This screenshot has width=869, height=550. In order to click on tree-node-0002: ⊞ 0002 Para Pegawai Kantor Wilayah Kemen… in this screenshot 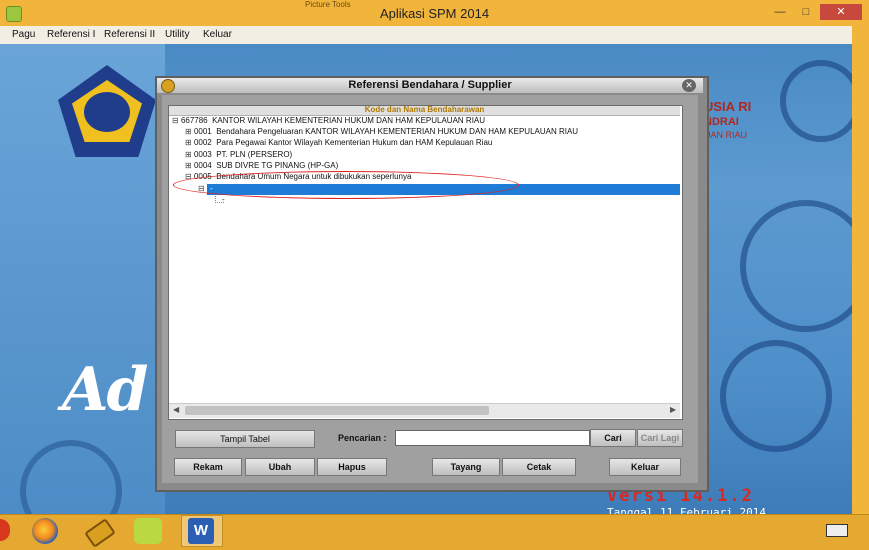, I will do `click(338, 143)`.